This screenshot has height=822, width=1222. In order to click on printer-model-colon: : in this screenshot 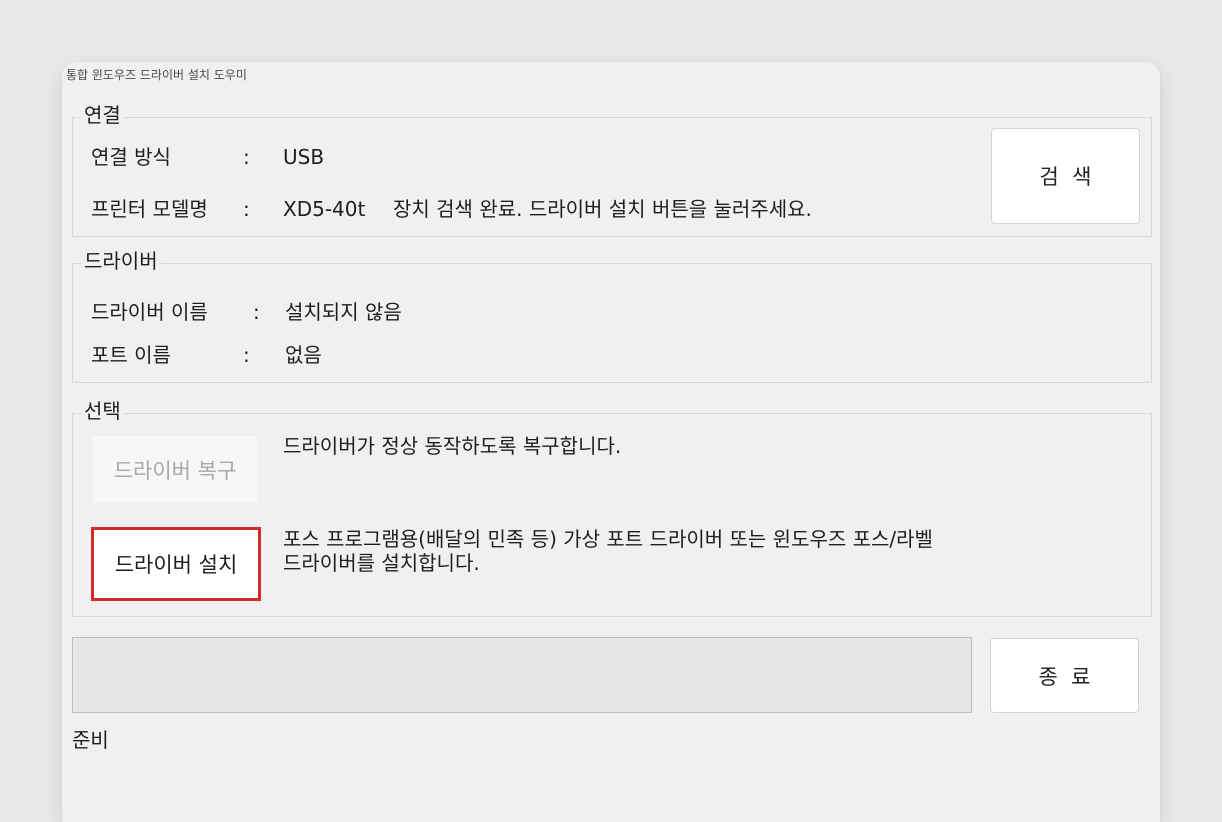, I will do `click(246, 209)`.